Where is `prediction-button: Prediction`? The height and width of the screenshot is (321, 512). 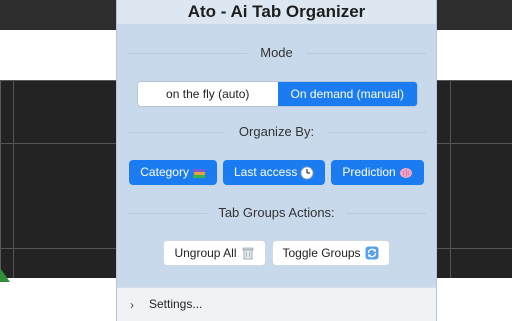 prediction-button: Prediction is located at coordinates (377, 172).